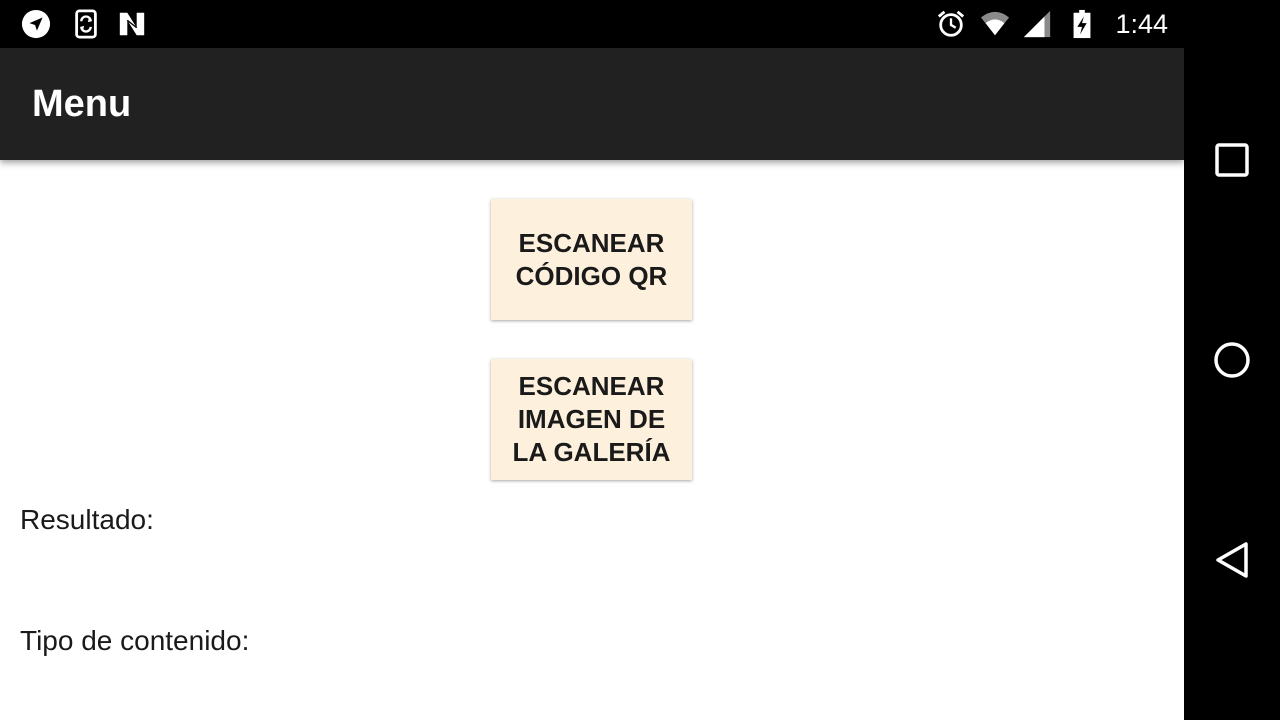 The image size is (1280, 720). I want to click on battery-charging-icon, so click(1082, 24).